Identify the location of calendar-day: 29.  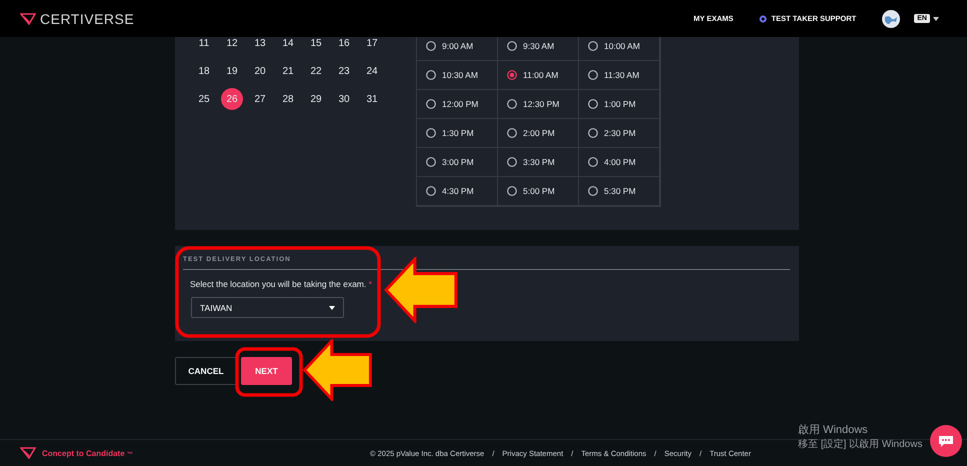
(316, 99).